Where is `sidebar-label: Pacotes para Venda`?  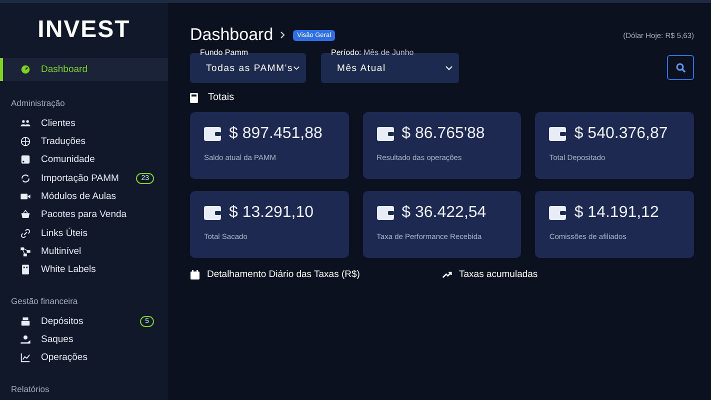
sidebar-label: Pacotes para Venda is located at coordinates (84, 214).